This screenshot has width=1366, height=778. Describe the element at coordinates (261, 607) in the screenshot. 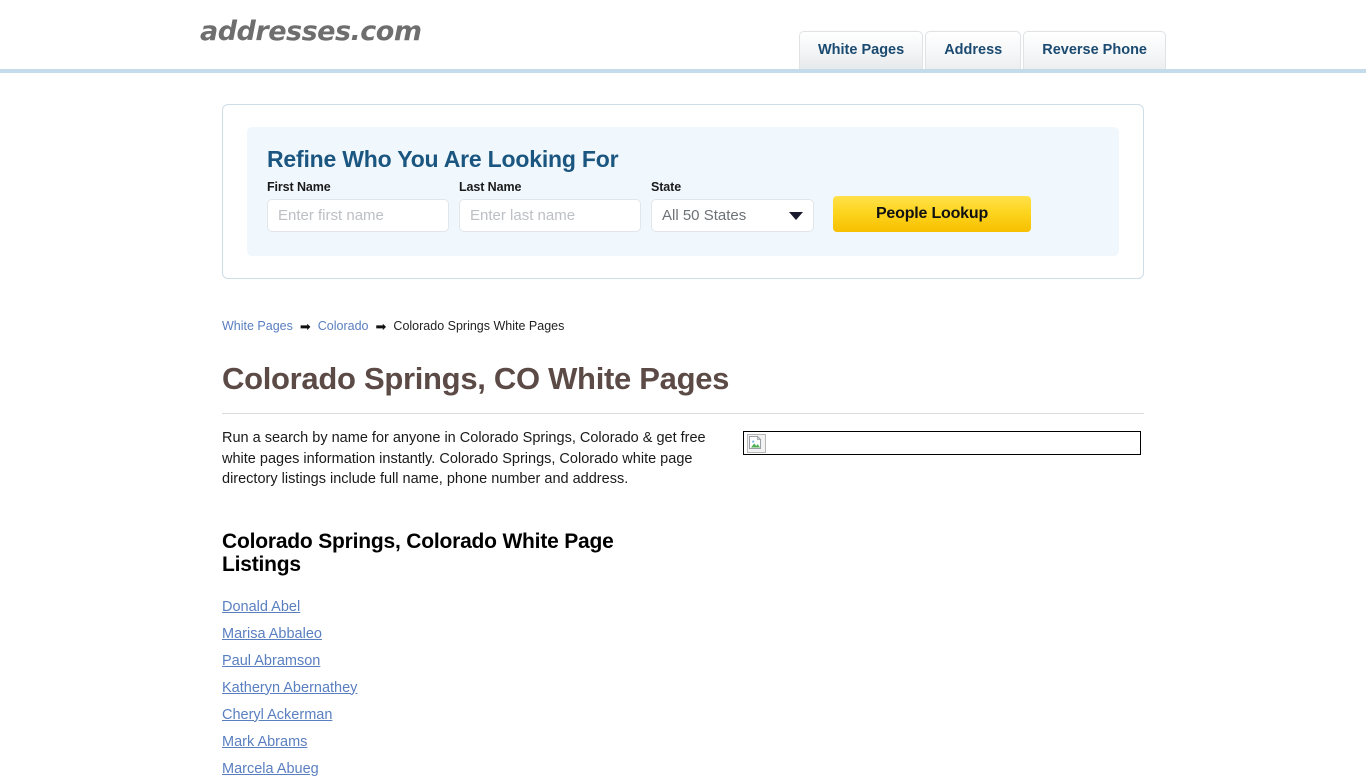

I see `listing-link: Donald Abel` at that location.